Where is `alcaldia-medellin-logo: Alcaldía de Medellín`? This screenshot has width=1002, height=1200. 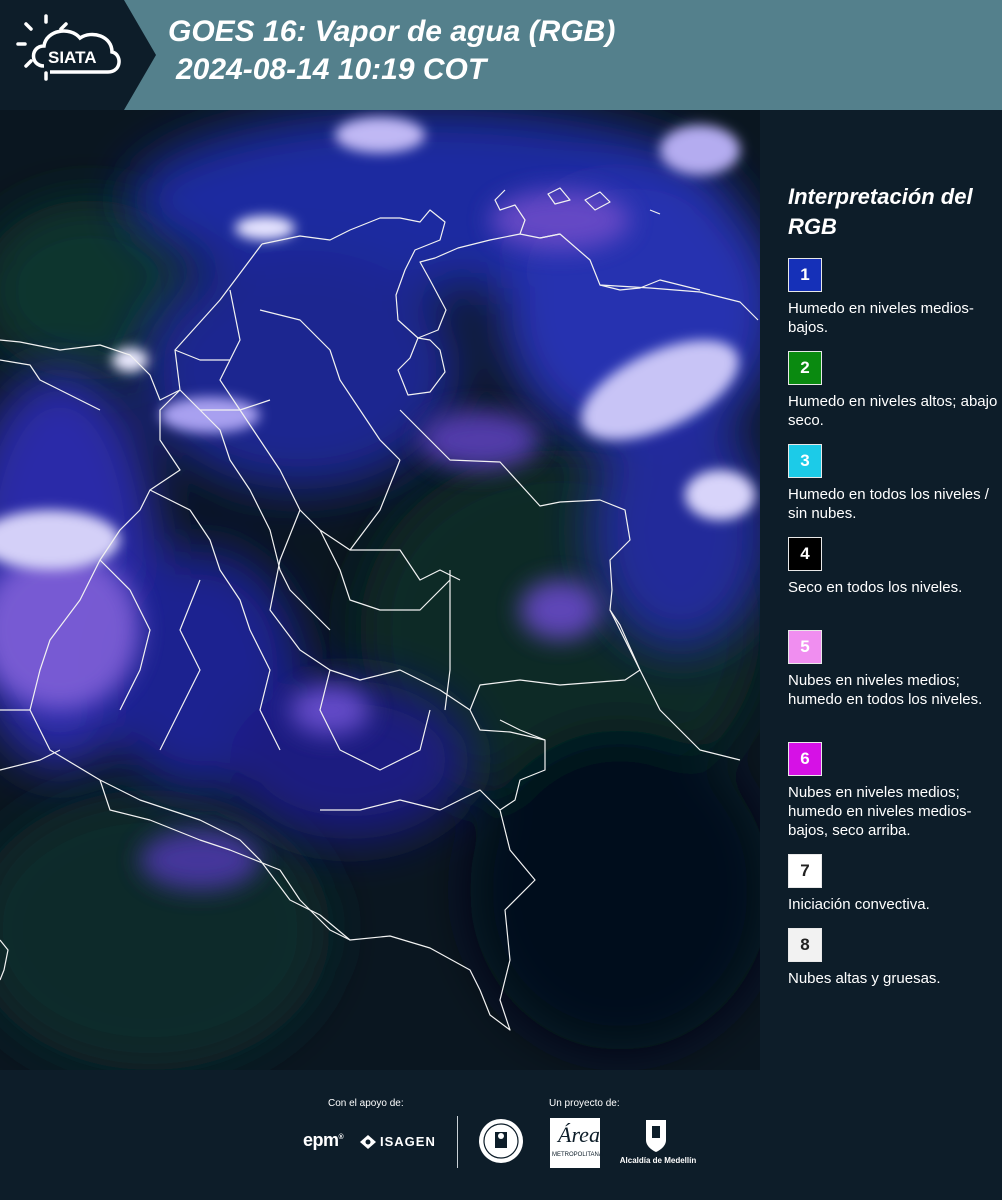 alcaldia-medellin-logo: Alcaldía de Medellín is located at coordinates (658, 1144).